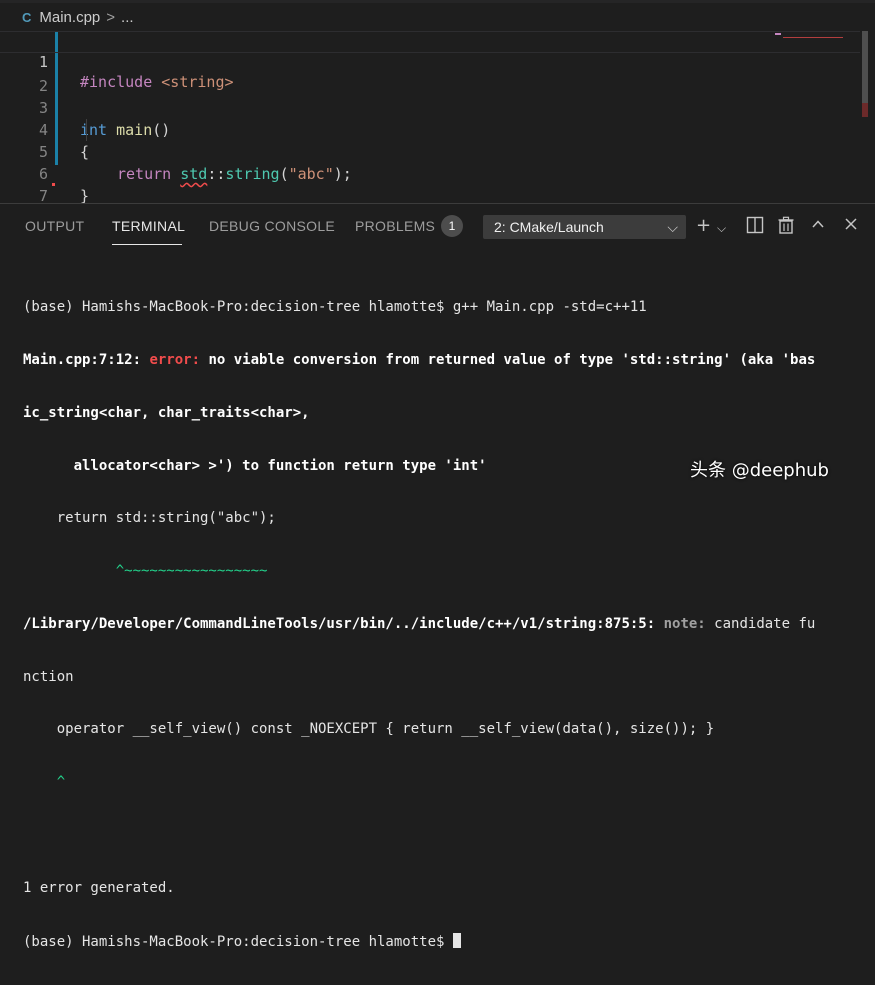 This screenshot has width=875, height=985. Describe the element at coordinates (48, 676) in the screenshot. I see `terminal-line: nction` at that location.